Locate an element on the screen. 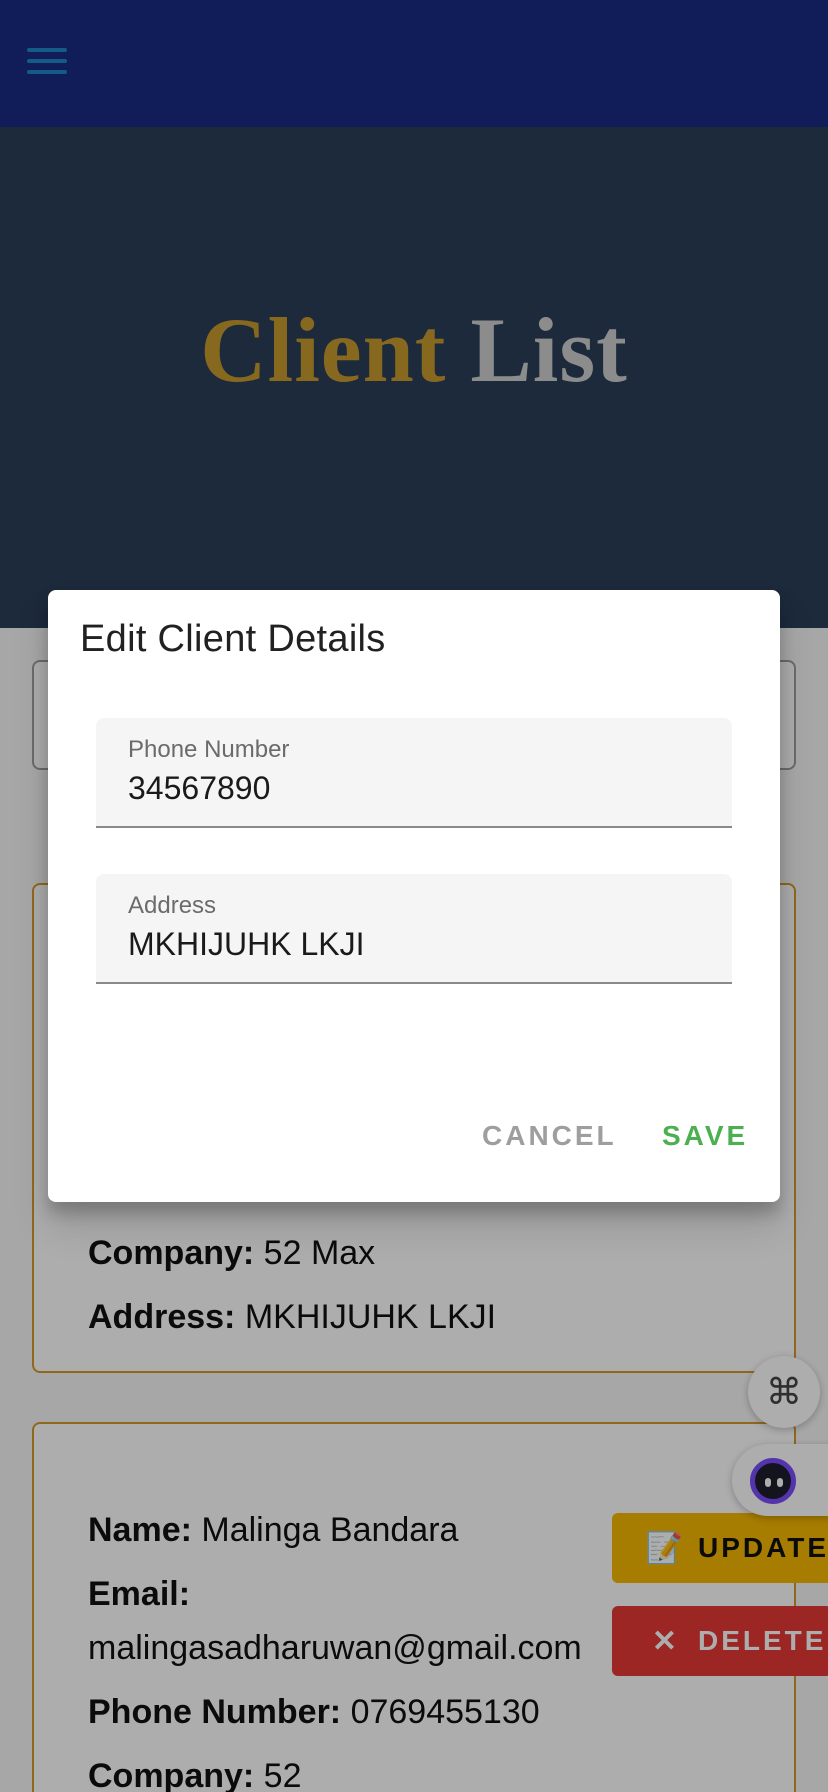 The height and width of the screenshot is (1792, 828). dialog-title: Edit Client Details is located at coordinates (233, 639).